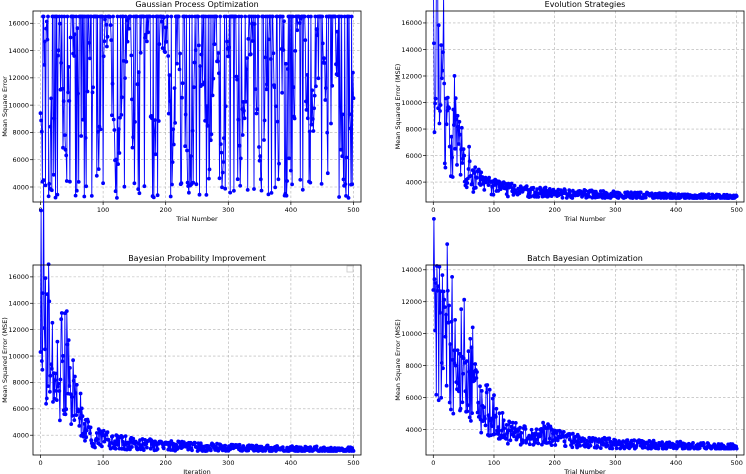 The image size is (746, 474). I want to click on x-tick-label: 100, so click(494, 463).